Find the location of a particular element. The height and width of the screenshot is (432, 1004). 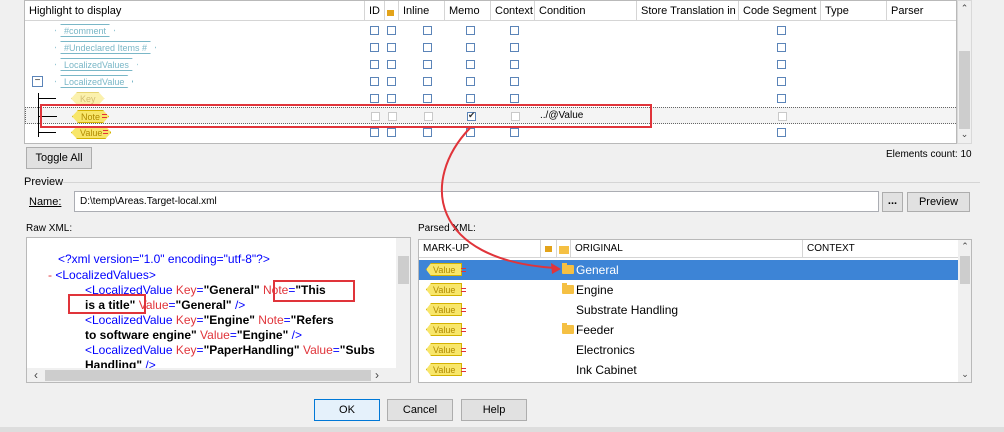

cancel-button: Cancel is located at coordinates (420, 410).